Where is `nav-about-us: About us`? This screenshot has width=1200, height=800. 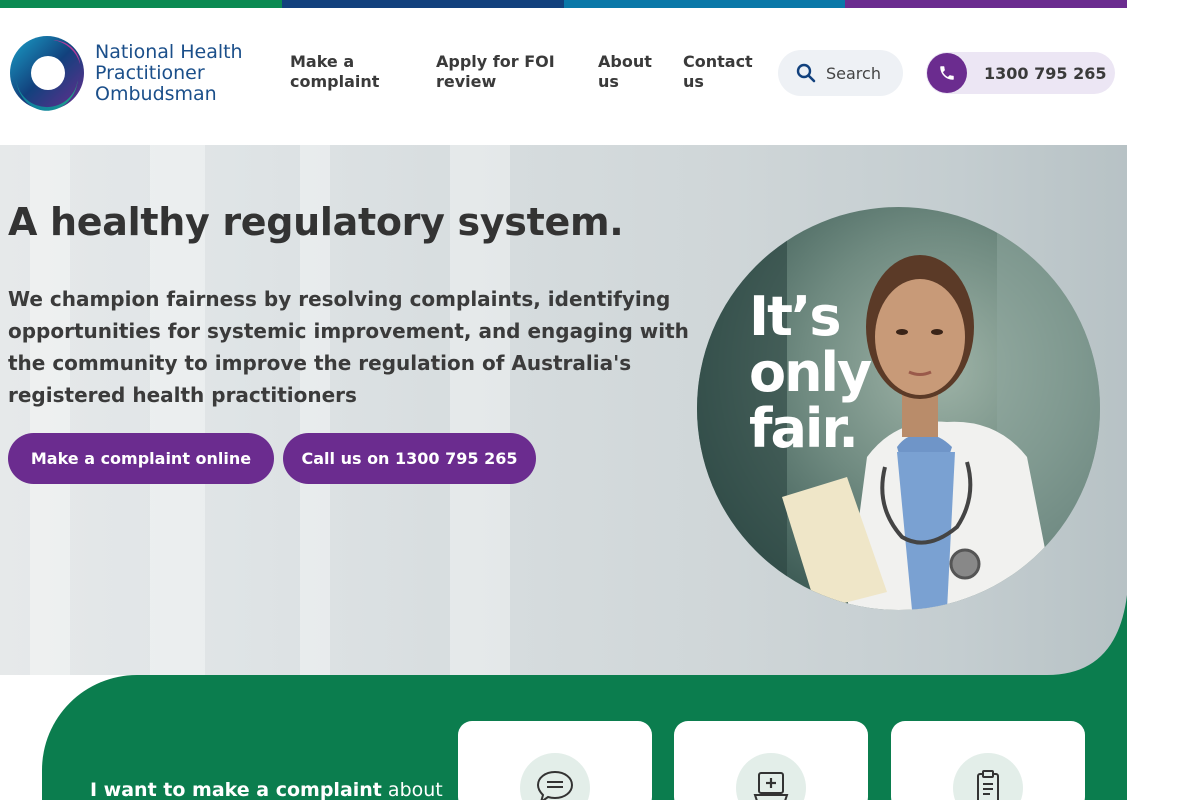
nav-about-us: About us is located at coordinates (625, 72).